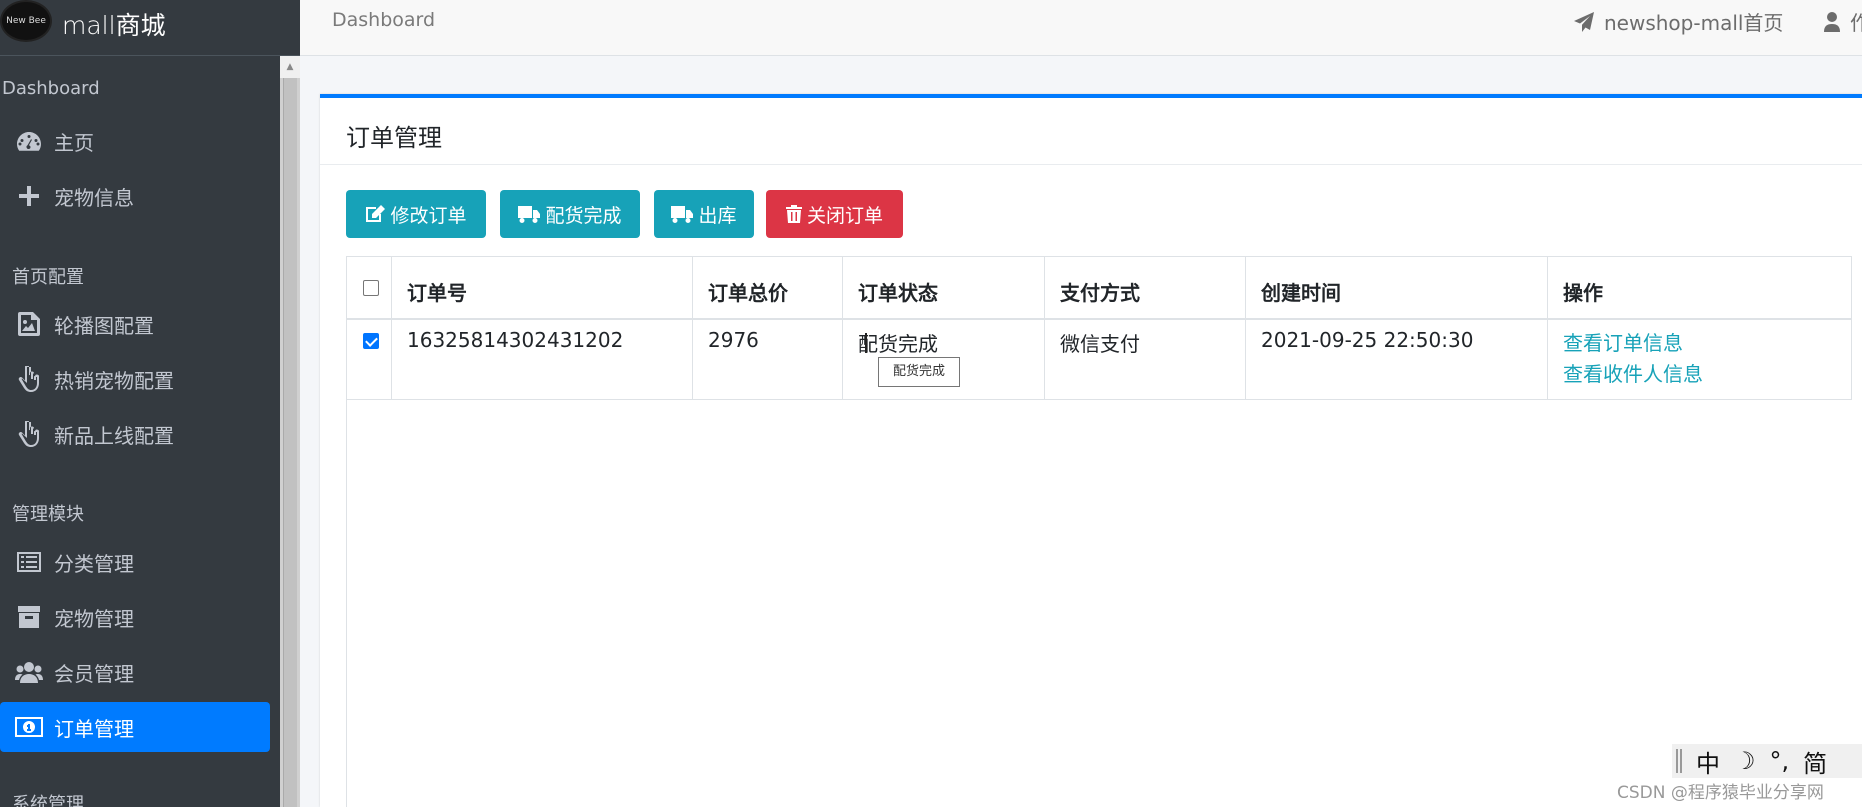 This screenshot has width=1862, height=807. What do you see at coordinates (29, 196) in the screenshot?
I see `plus-icon` at bounding box center [29, 196].